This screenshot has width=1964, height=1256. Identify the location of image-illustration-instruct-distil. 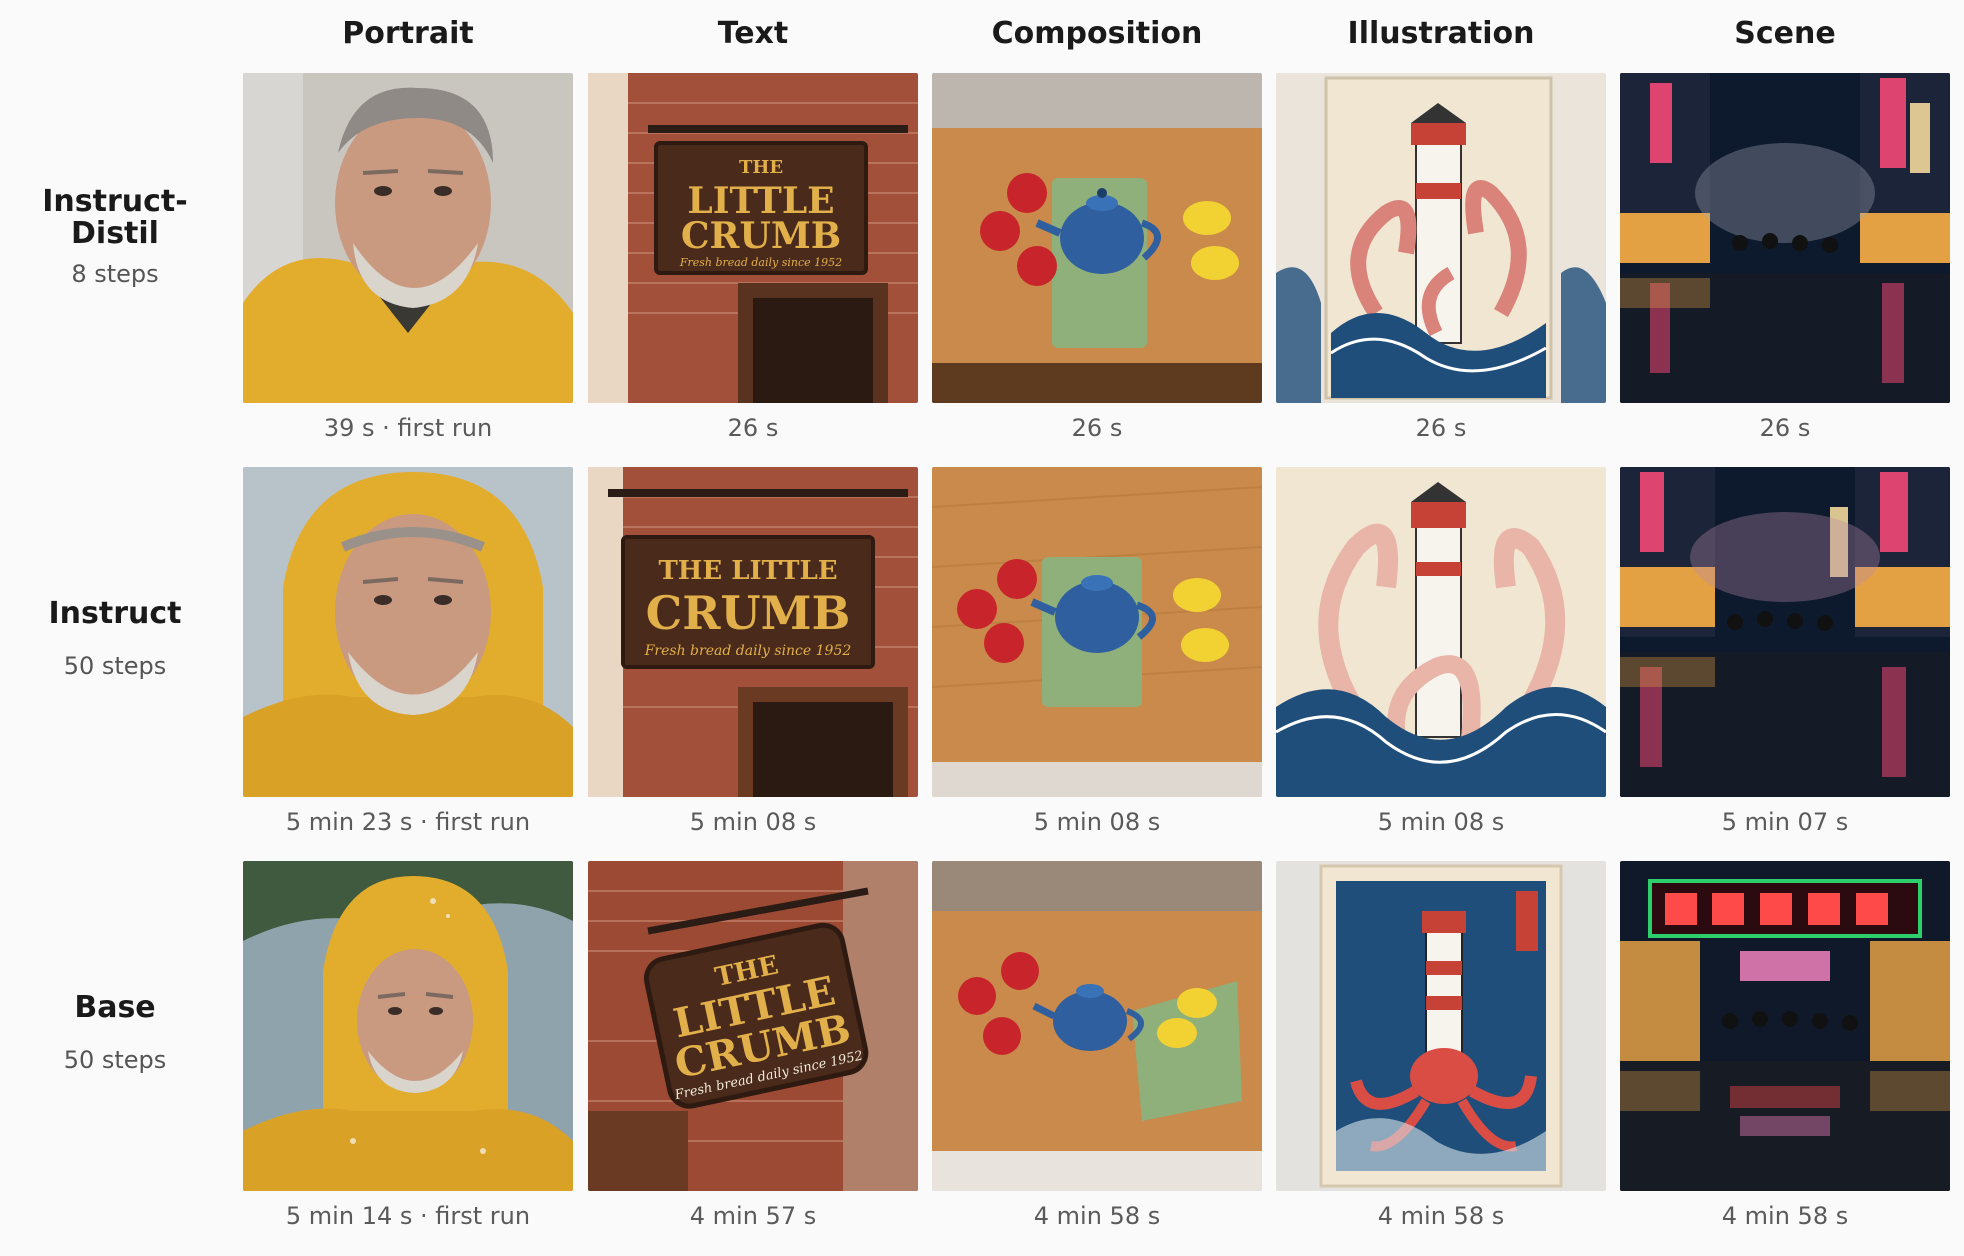
(1441, 238).